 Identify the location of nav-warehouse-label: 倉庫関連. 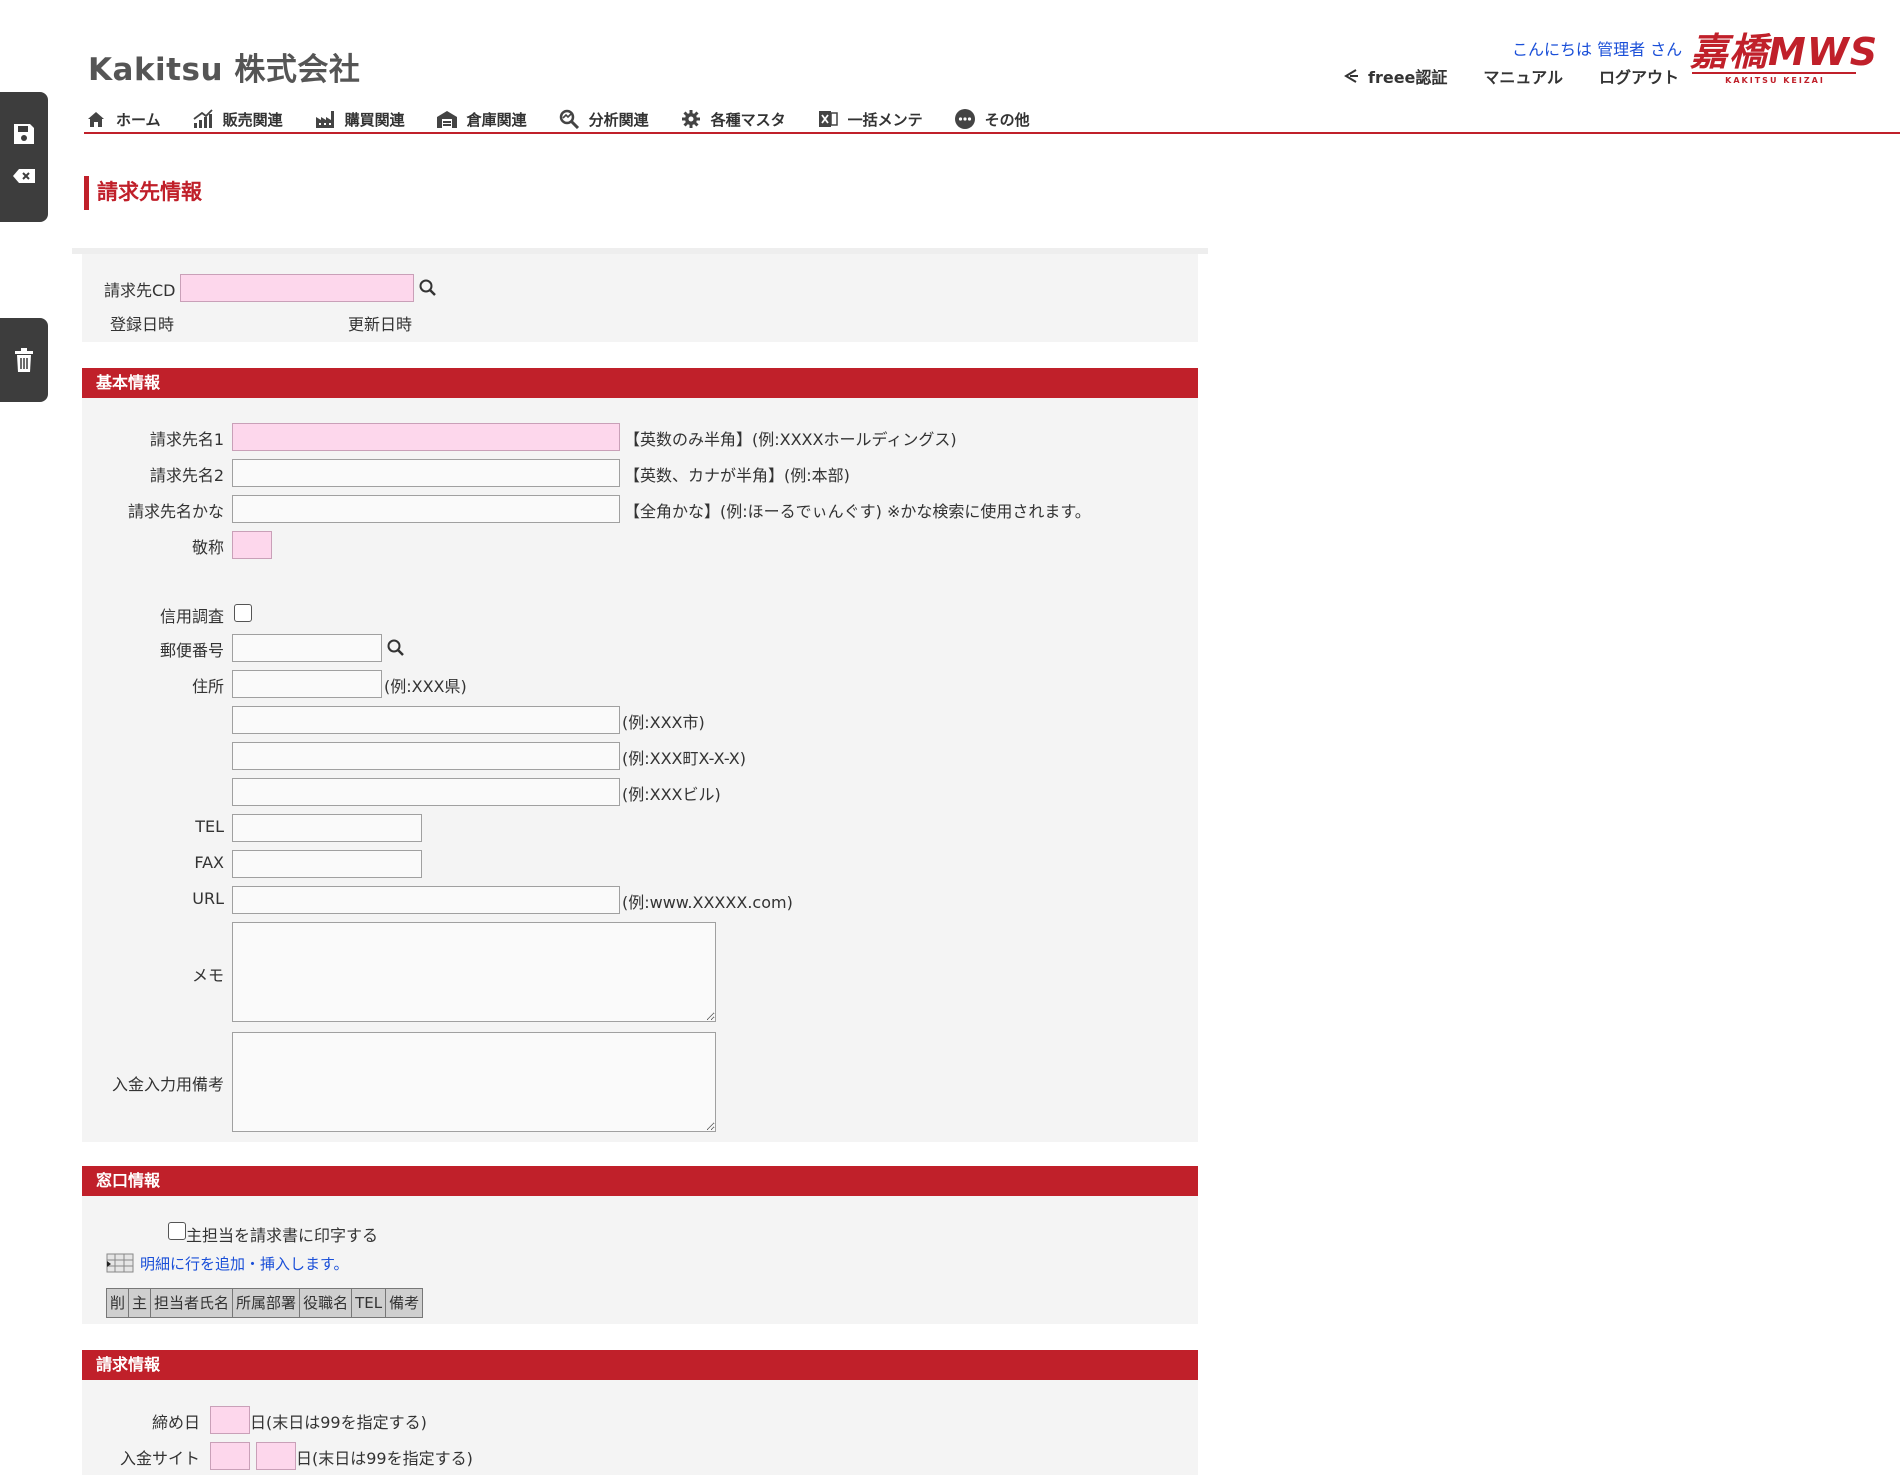
(496, 119).